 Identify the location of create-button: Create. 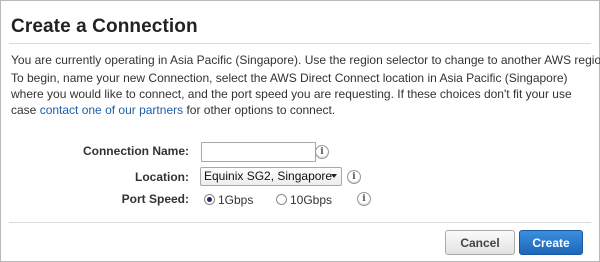
(551, 242).